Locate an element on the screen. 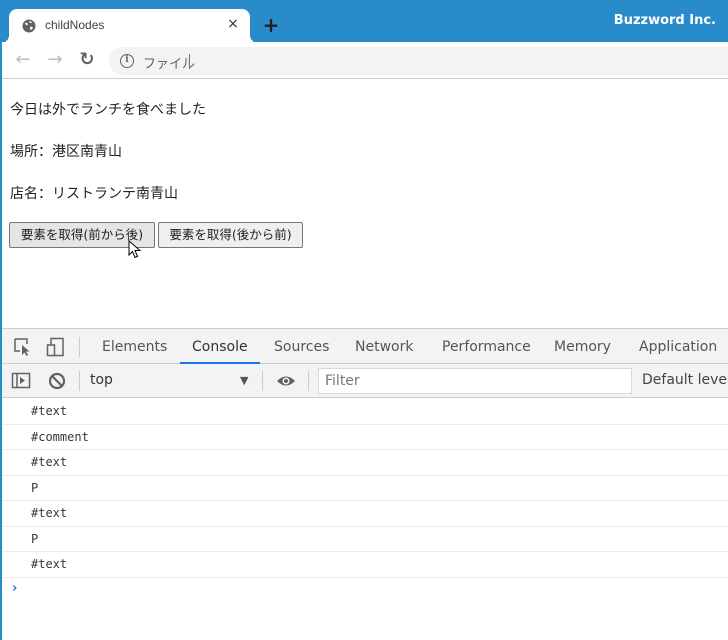 This screenshot has height=640, width=728. tab-sources: Sources is located at coordinates (301, 346).